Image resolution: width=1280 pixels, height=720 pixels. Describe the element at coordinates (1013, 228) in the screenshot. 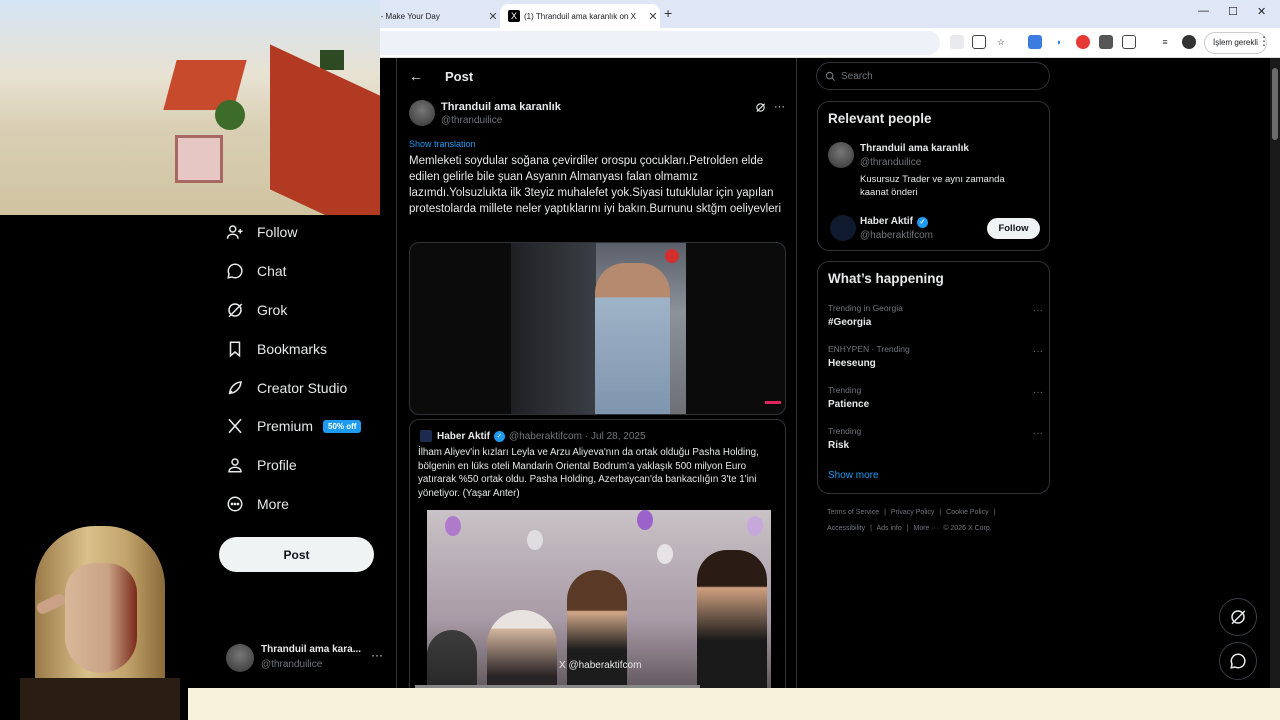

I see `follow-button: Follow` at that location.